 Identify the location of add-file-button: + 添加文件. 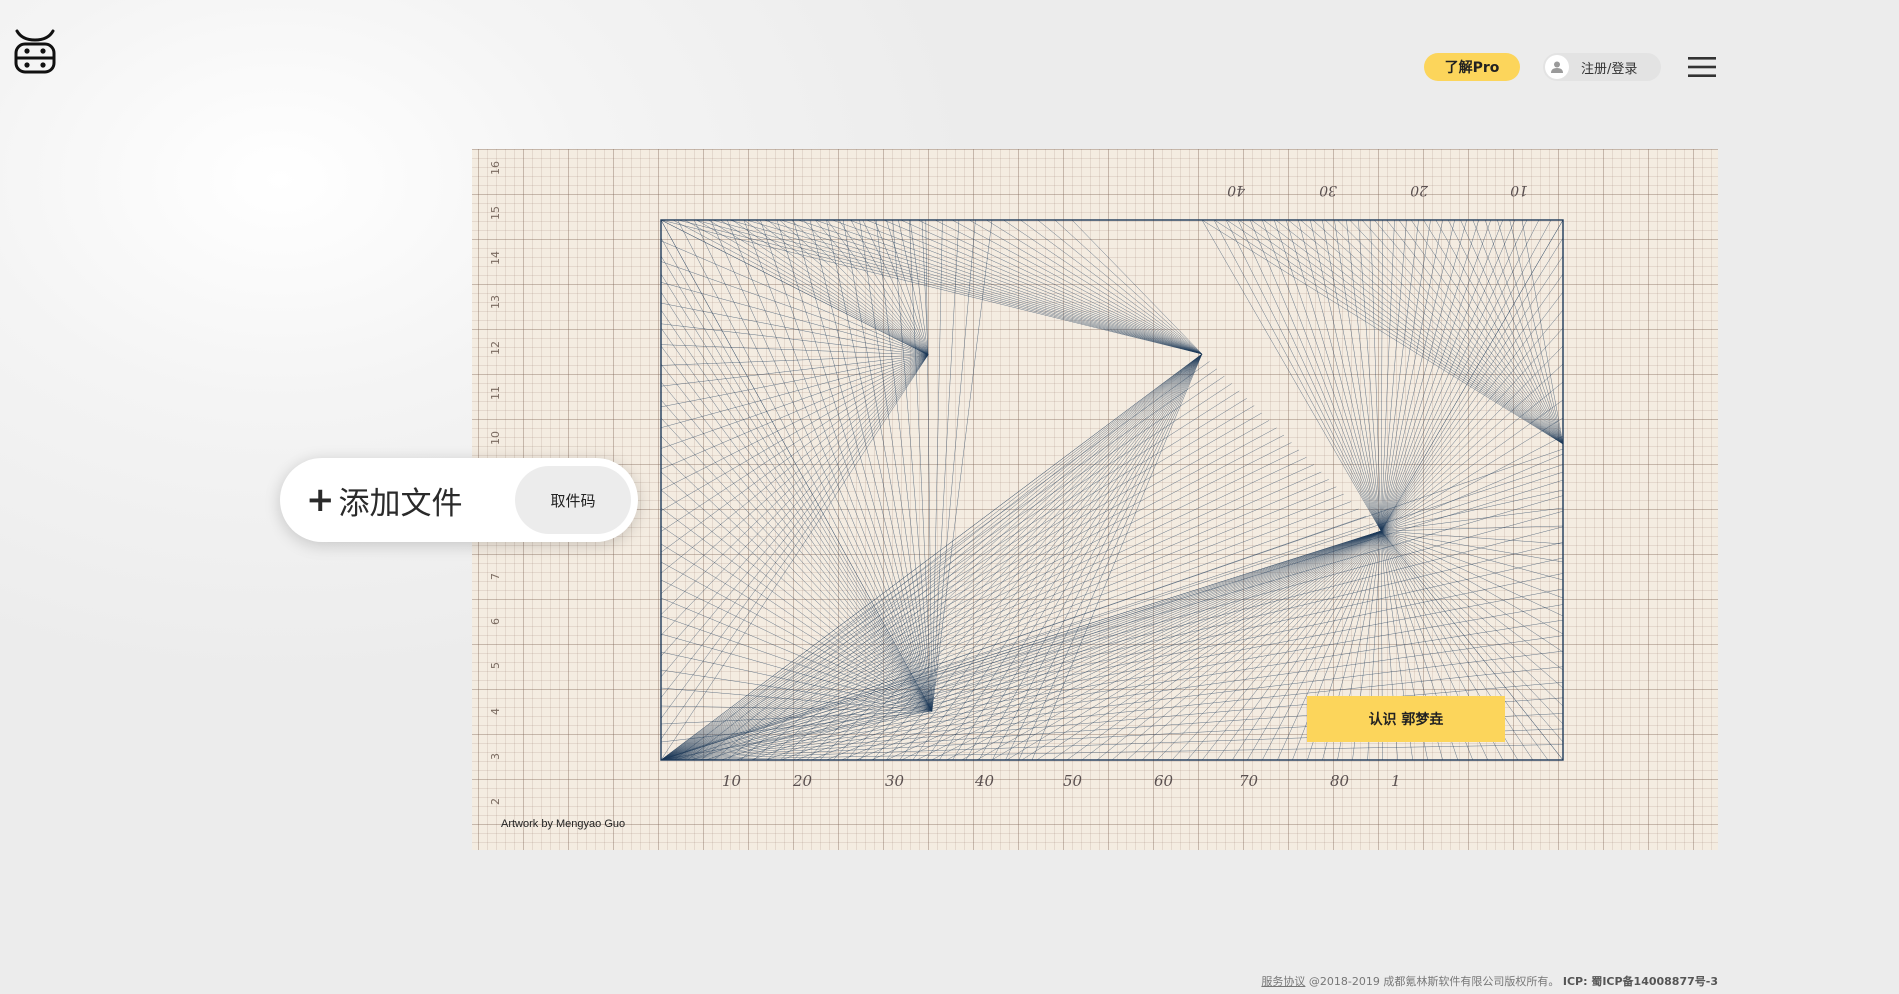
(384, 500).